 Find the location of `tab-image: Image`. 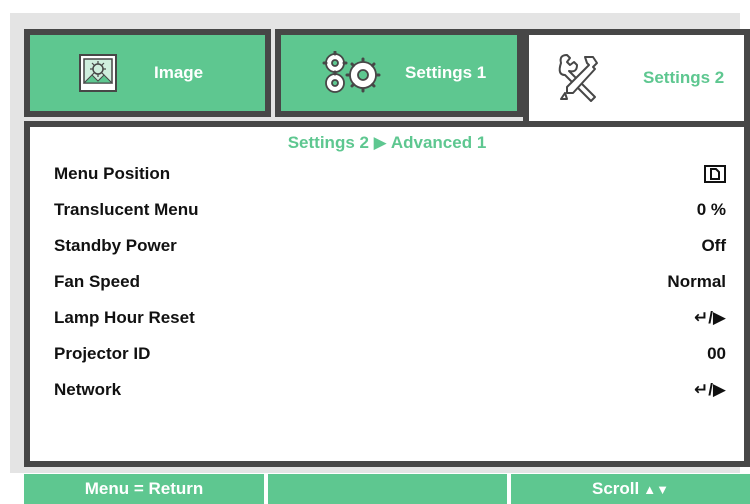

tab-image: Image is located at coordinates (147, 73).